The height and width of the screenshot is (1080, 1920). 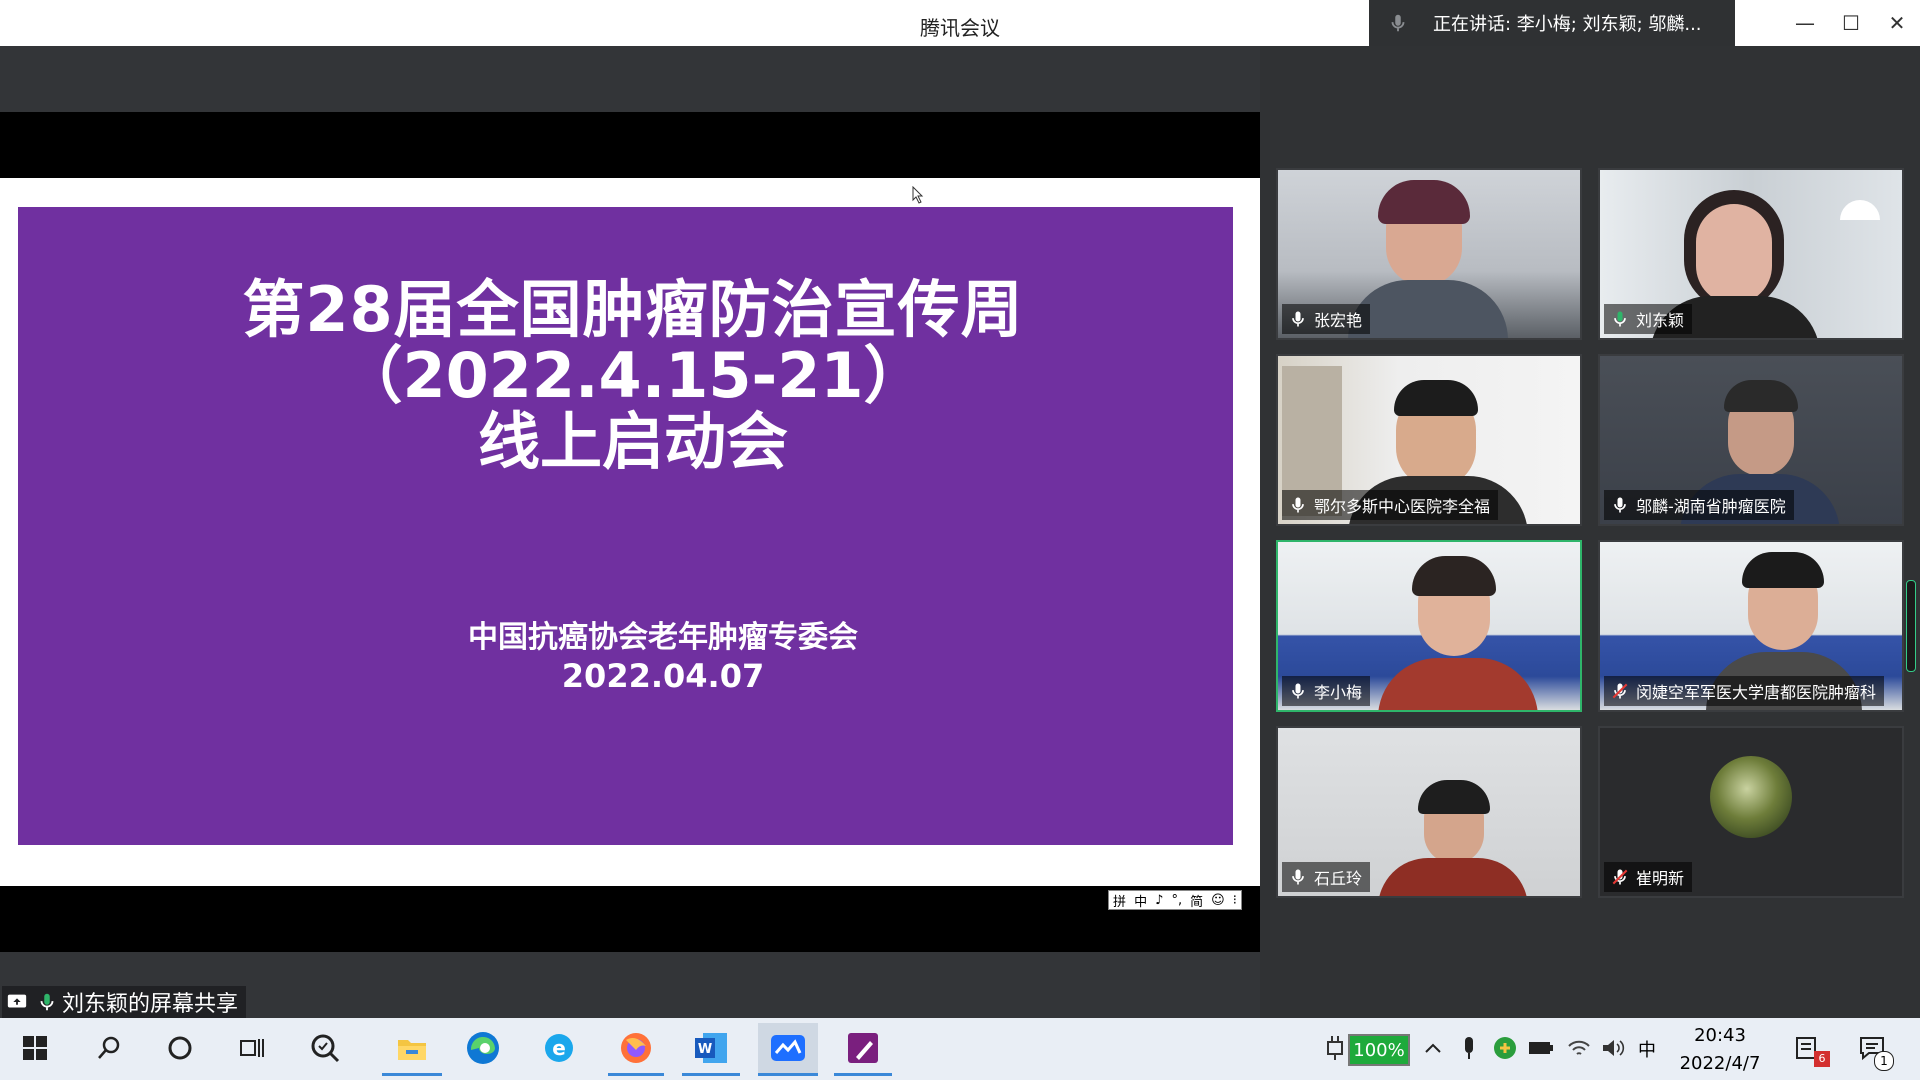 What do you see at coordinates (1338, 878) in the screenshot?
I see `participant-name: 石丘玲` at bounding box center [1338, 878].